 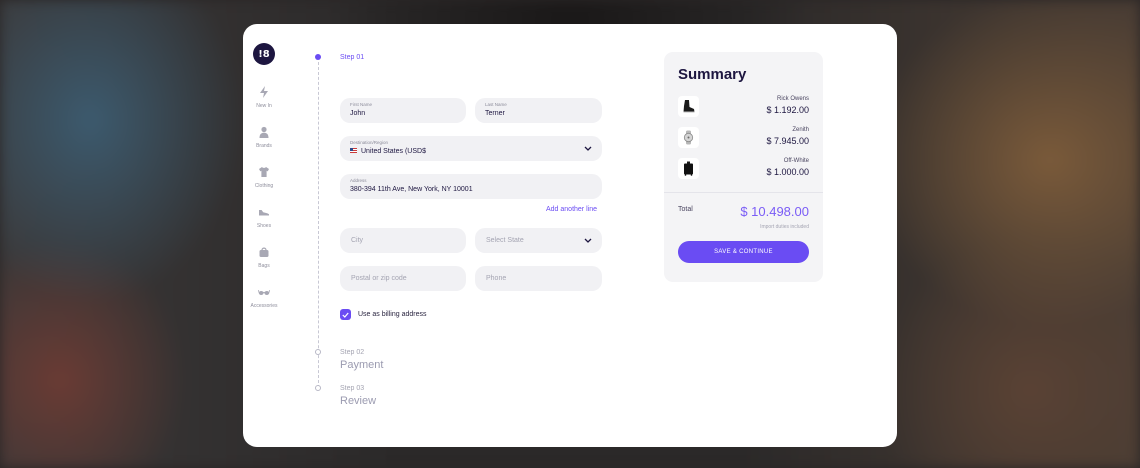 I want to click on address-label: Address, so click(x=358, y=180).